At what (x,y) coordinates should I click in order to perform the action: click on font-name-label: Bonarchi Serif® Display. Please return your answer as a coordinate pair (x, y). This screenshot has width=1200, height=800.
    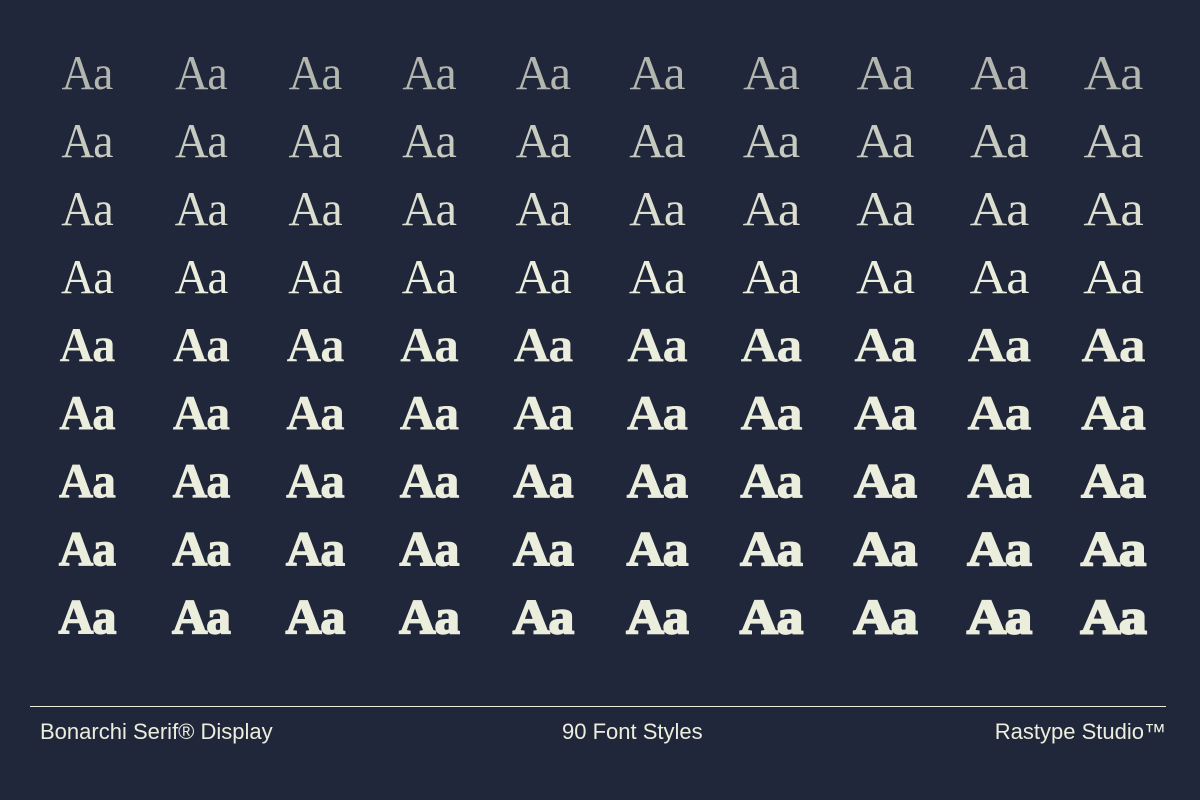
    Looking at the image, I should click on (156, 731).